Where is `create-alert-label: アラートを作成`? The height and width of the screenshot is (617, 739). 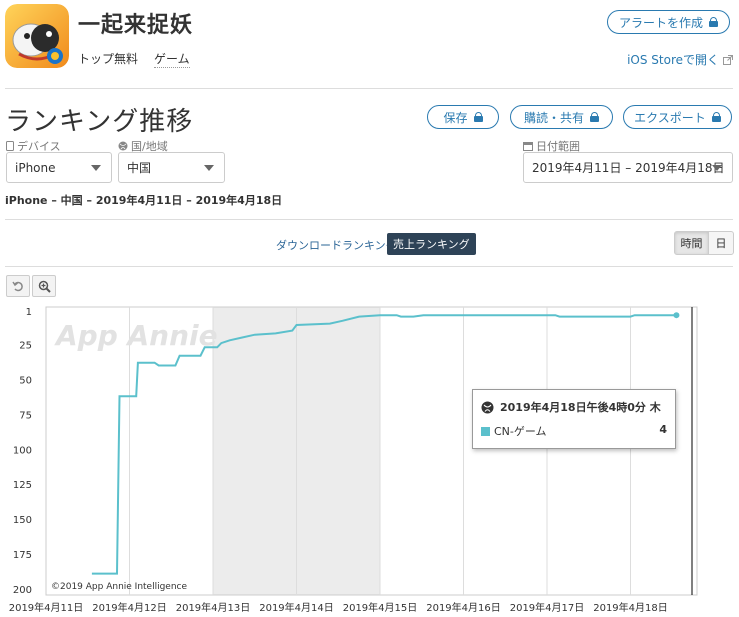 create-alert-label: アラートを作成 is located at coordinates (660, 22).